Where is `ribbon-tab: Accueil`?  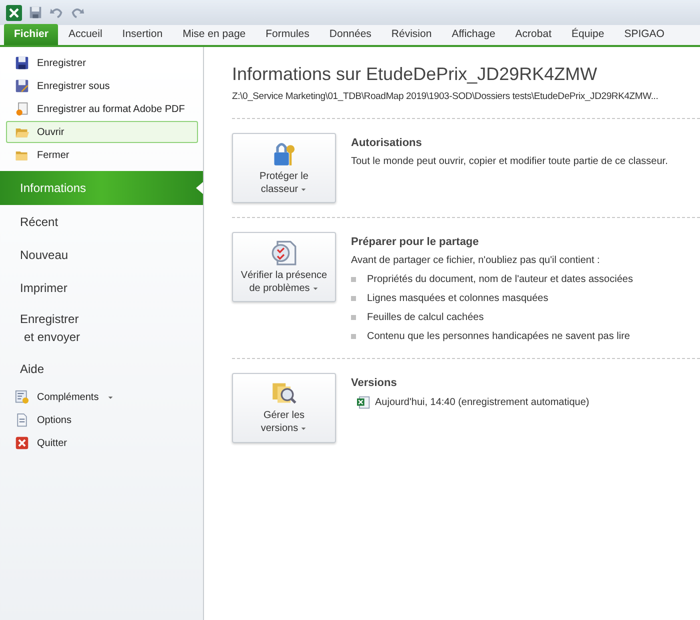 ribbon-tab: Accueil is located at coordinates (85, 34).